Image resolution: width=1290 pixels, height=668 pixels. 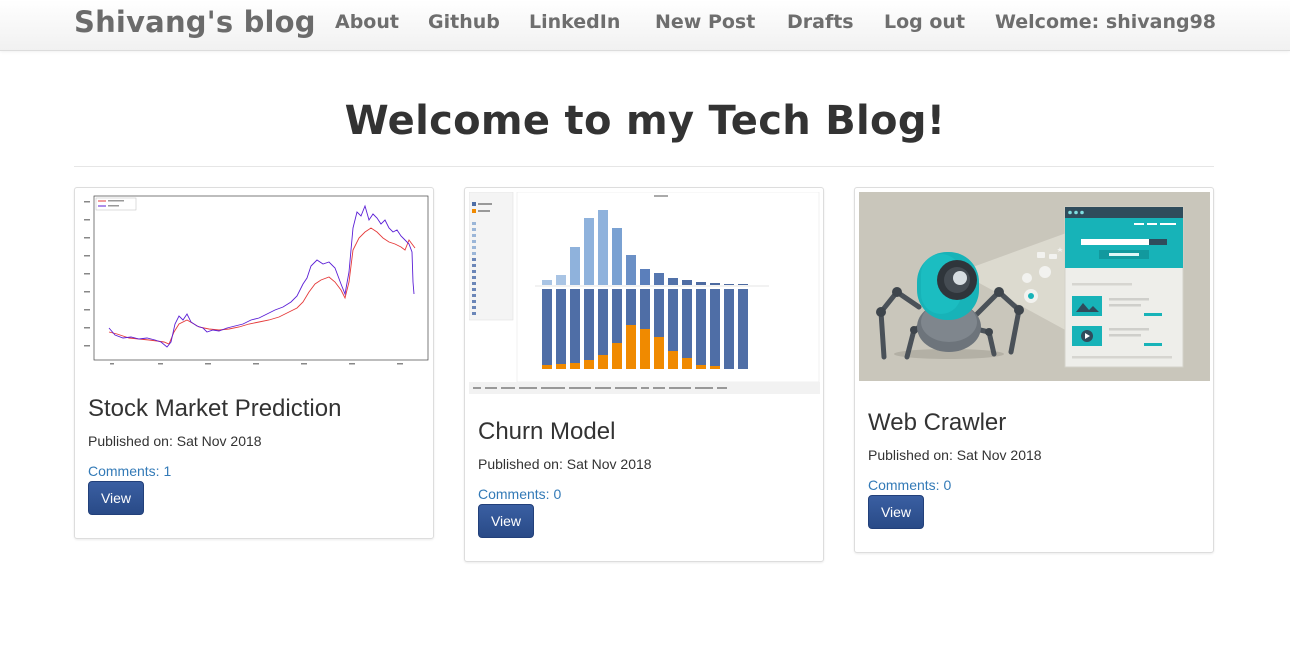 I want to click on nav-welcome-user: Welcome: shivang98, so click(x=1105, y=22).